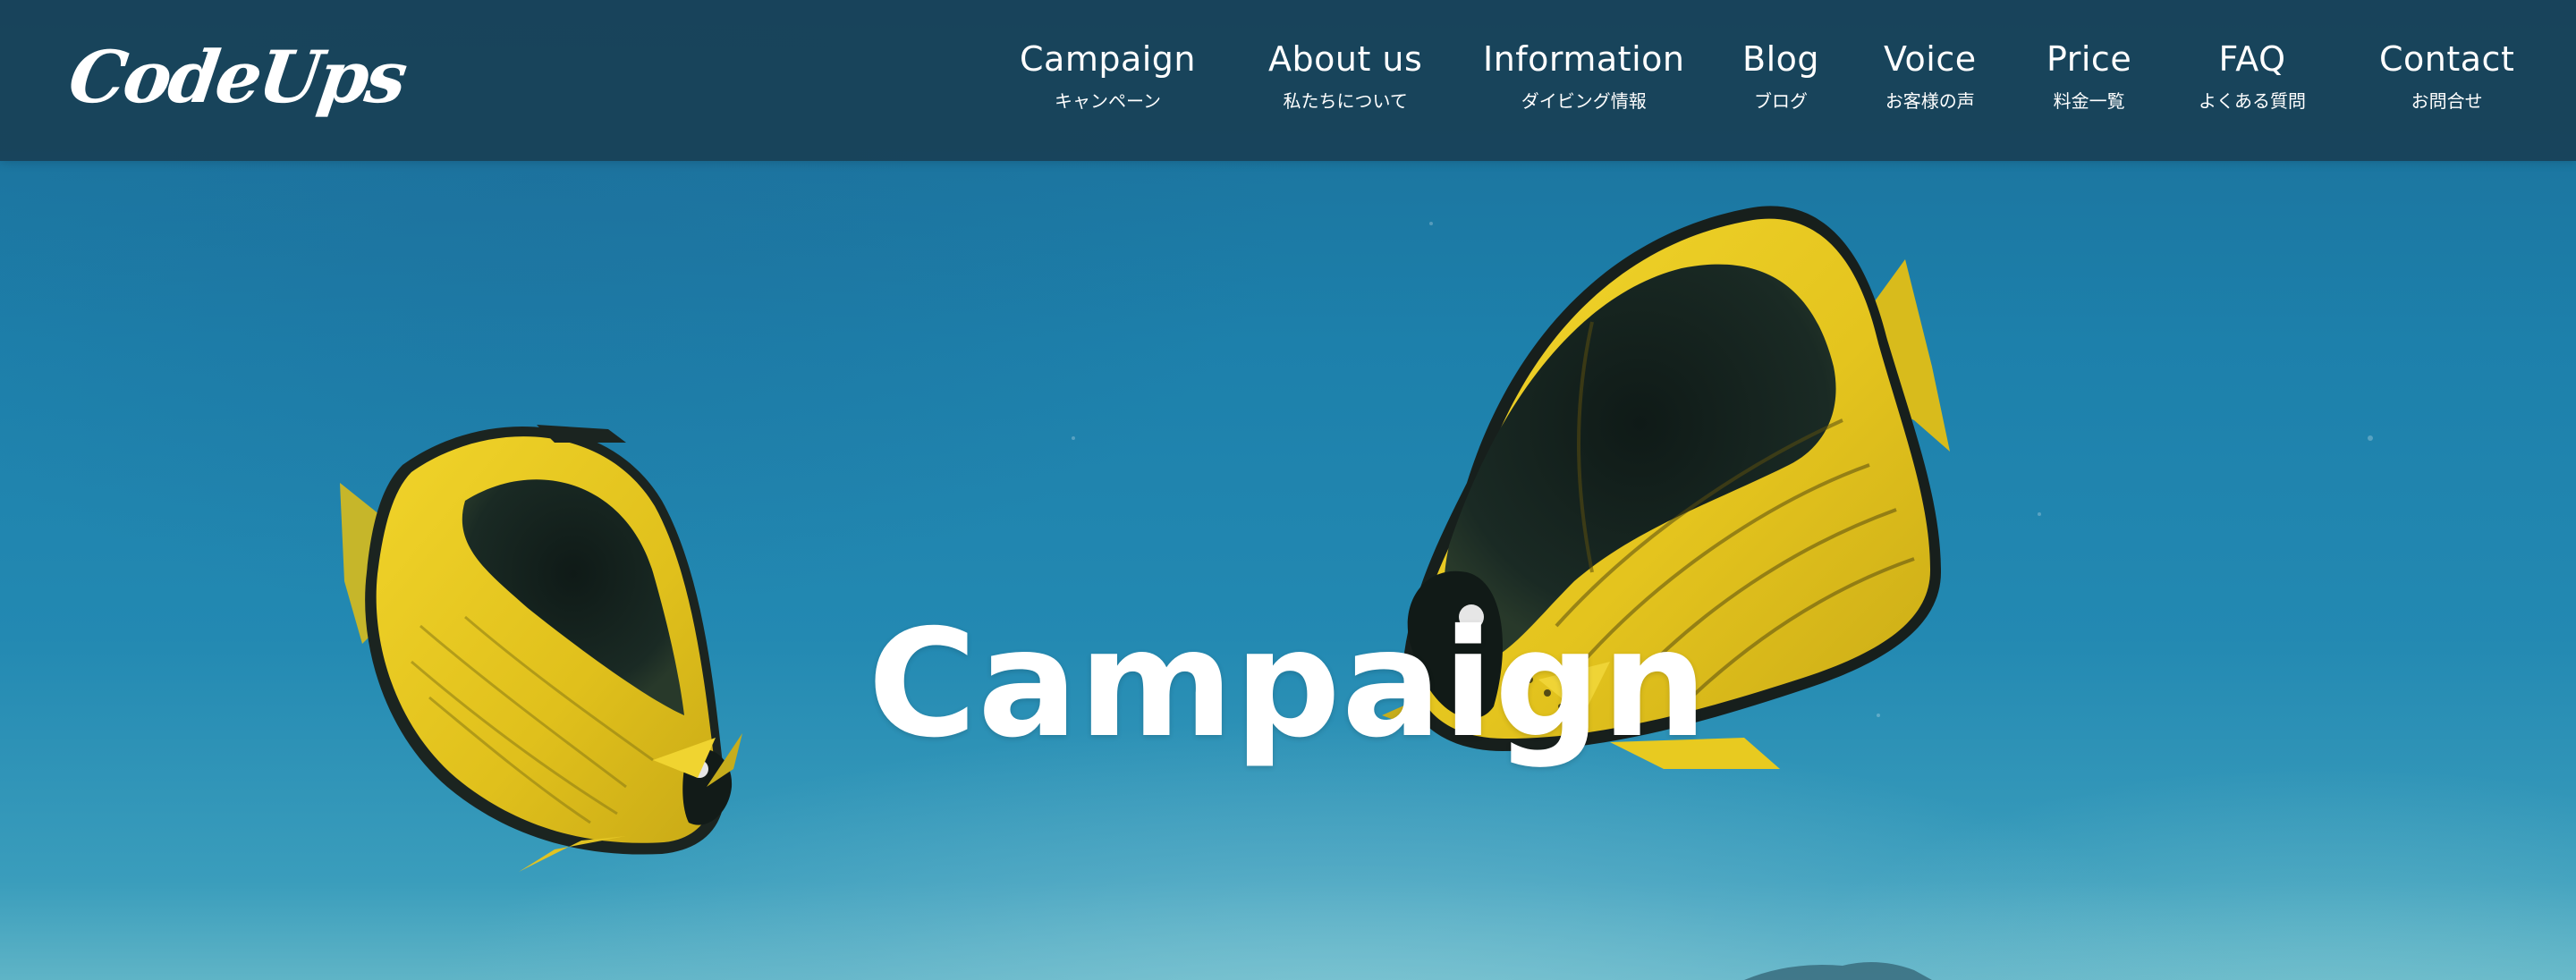  Describe the element at coordinates (1108, 59) in the screenshot. I see `nav-item-label: Campaign` at that location.